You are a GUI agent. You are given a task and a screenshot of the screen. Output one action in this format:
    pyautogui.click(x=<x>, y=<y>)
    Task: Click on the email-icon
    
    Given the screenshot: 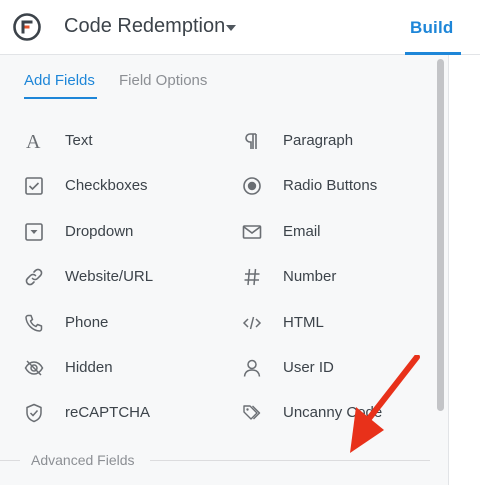 What is the action you would take?
    pyautogui.click(x=252, y=232)
    